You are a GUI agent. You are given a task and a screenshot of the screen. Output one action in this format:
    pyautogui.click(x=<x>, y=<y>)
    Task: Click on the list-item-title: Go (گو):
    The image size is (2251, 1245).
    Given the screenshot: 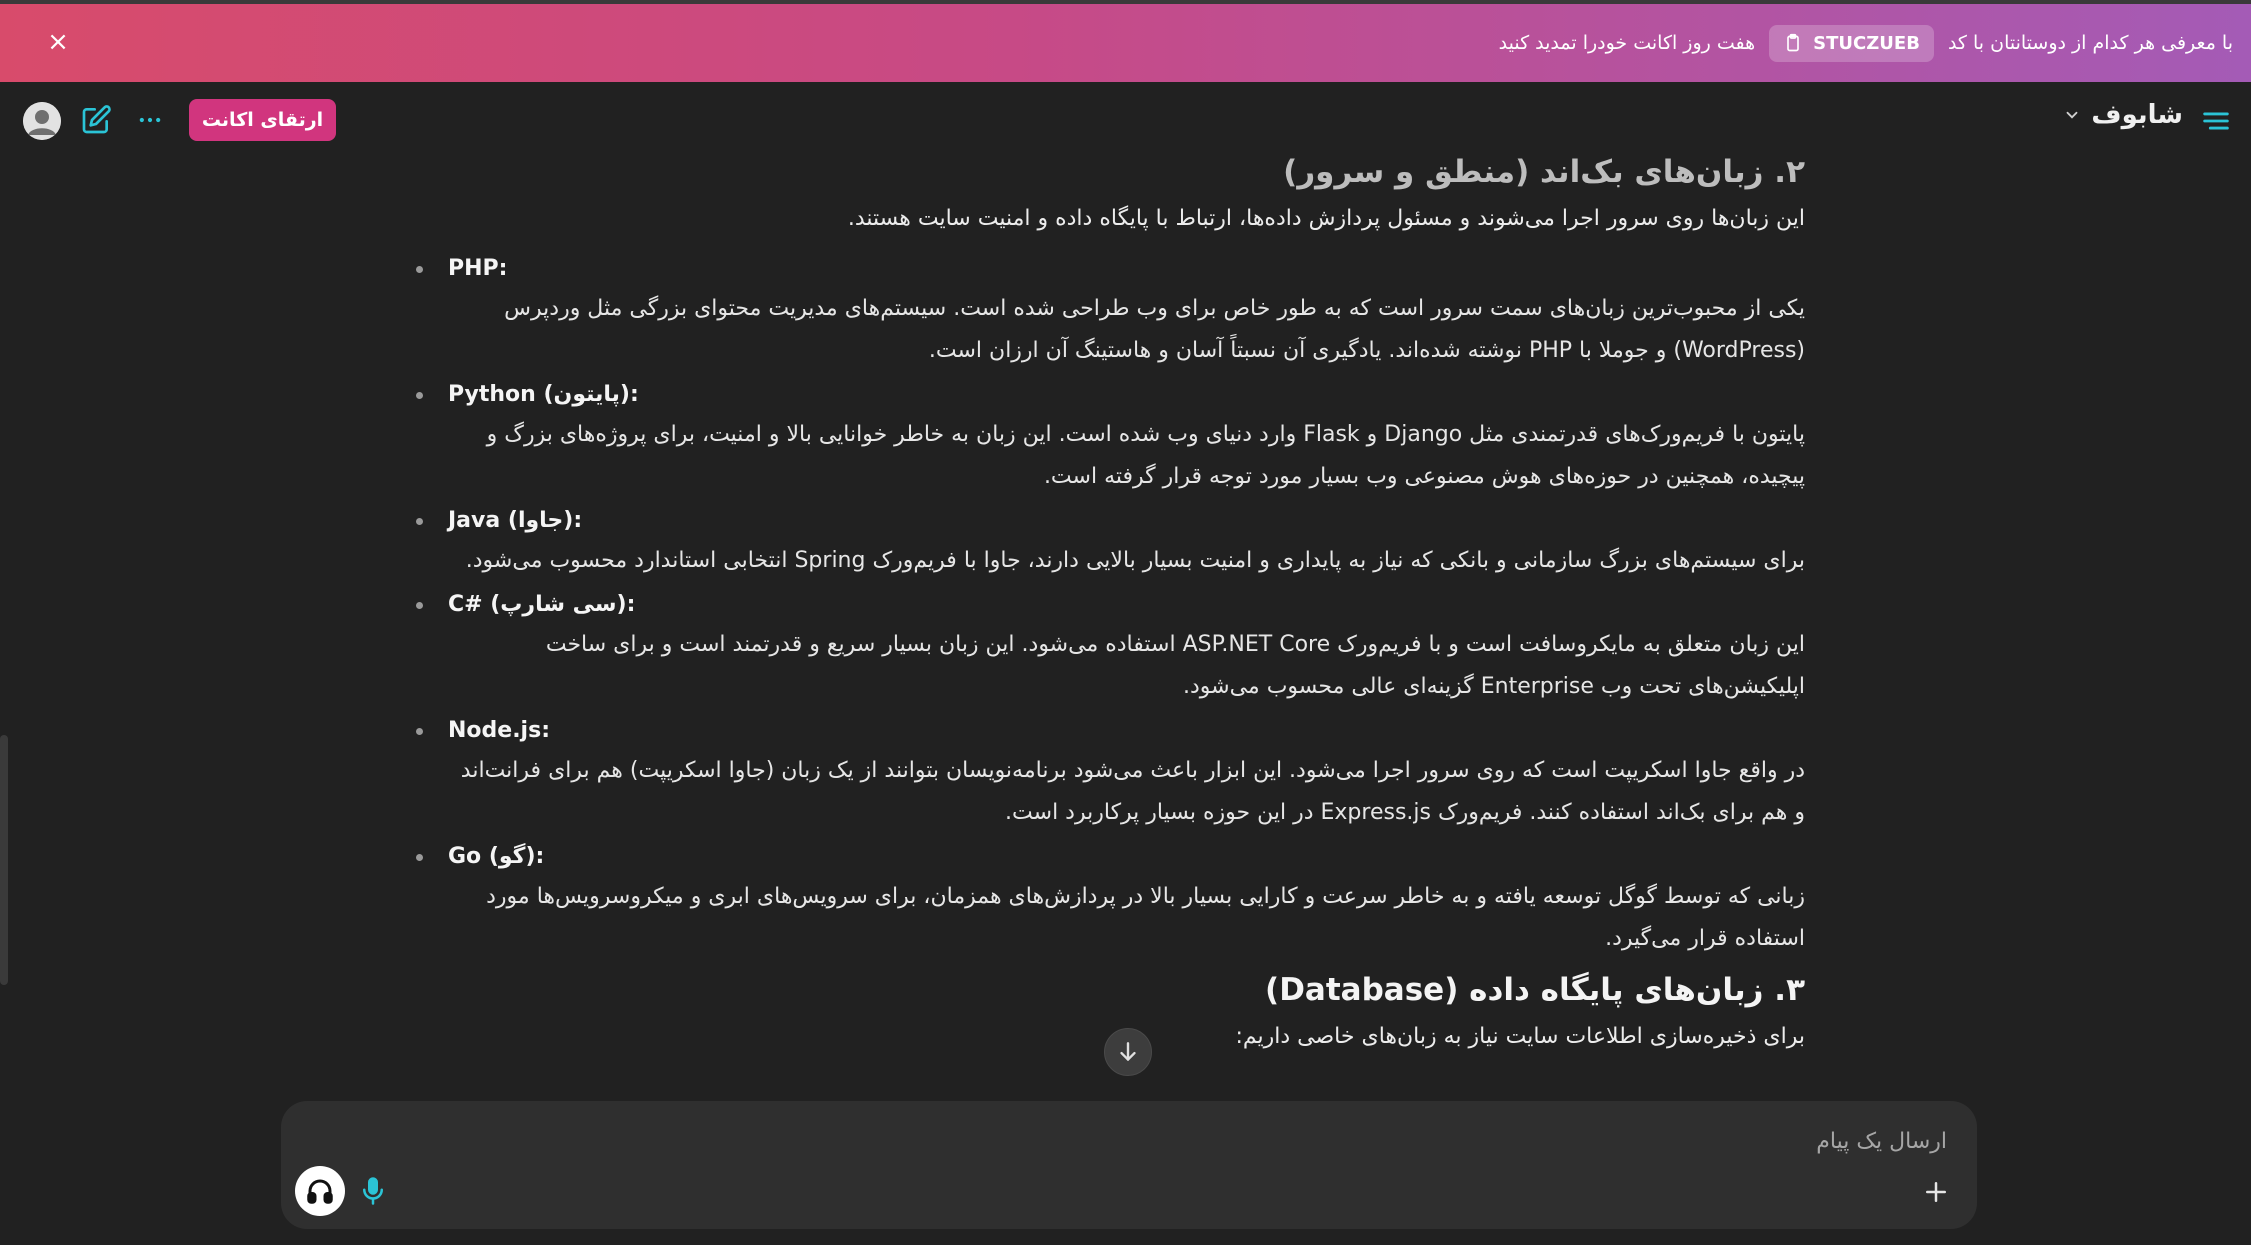 What is the action you would take?
    pyautogui.click(x=1102, y=857)
    